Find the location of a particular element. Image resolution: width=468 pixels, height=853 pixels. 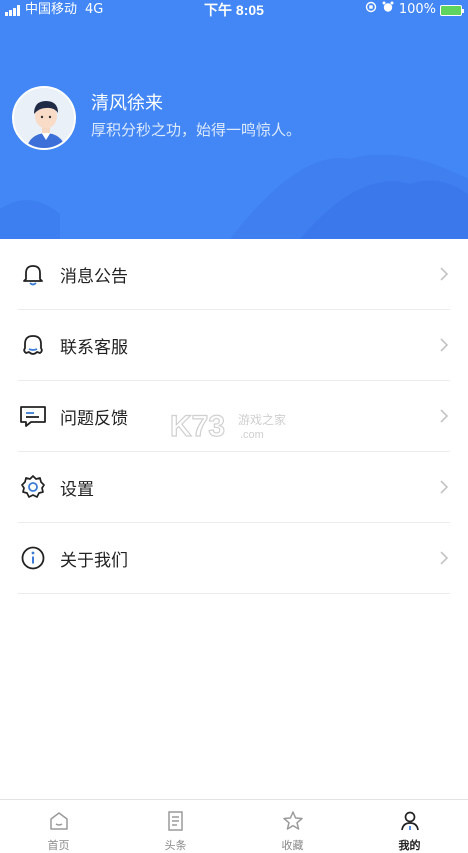

alarm-icon is located at coordinates (388, 10).